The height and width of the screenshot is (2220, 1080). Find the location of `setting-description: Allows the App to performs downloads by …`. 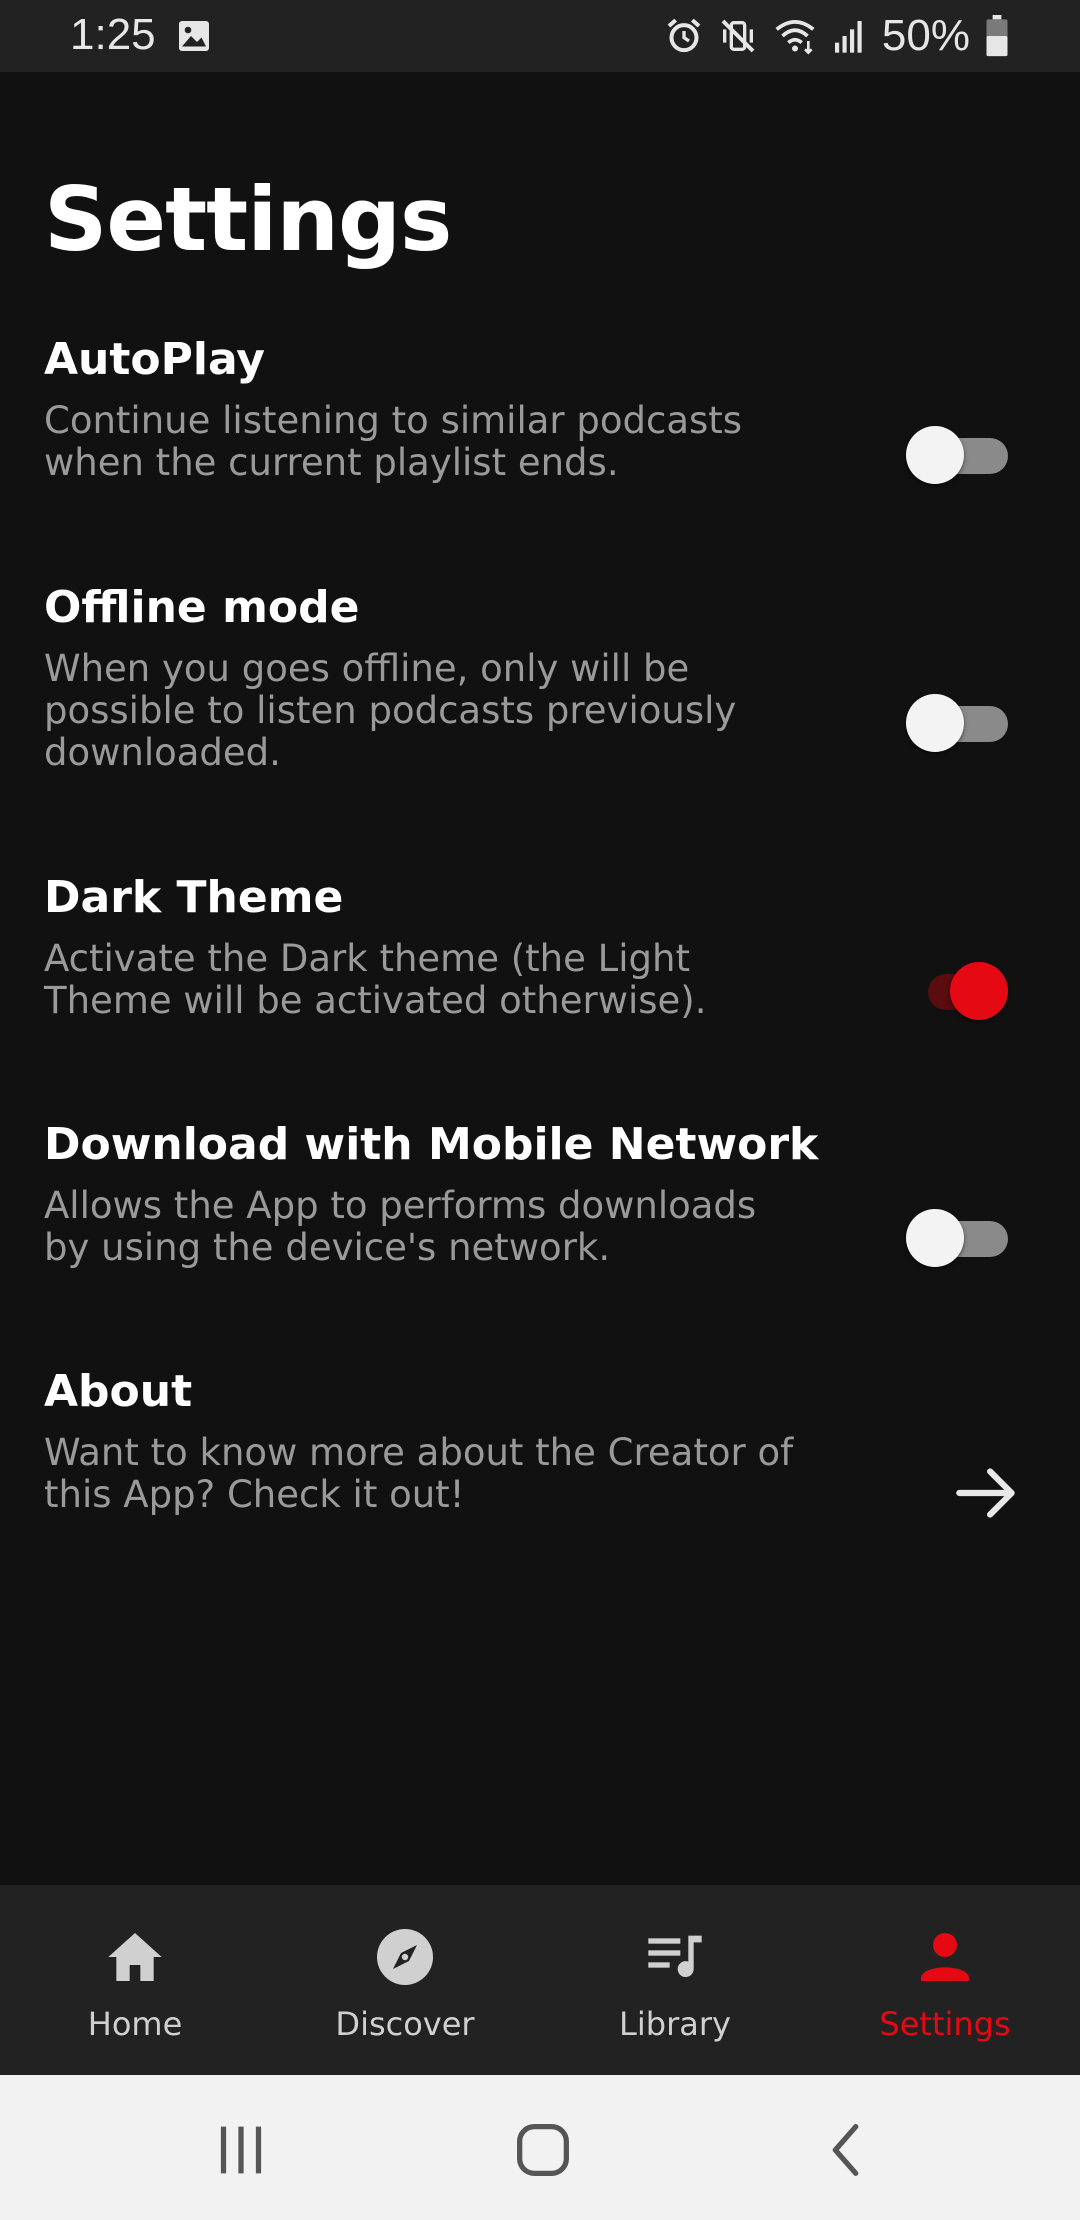

setting-description: Allows the App to performs downloads by … is located at coordinates (400, 1226).